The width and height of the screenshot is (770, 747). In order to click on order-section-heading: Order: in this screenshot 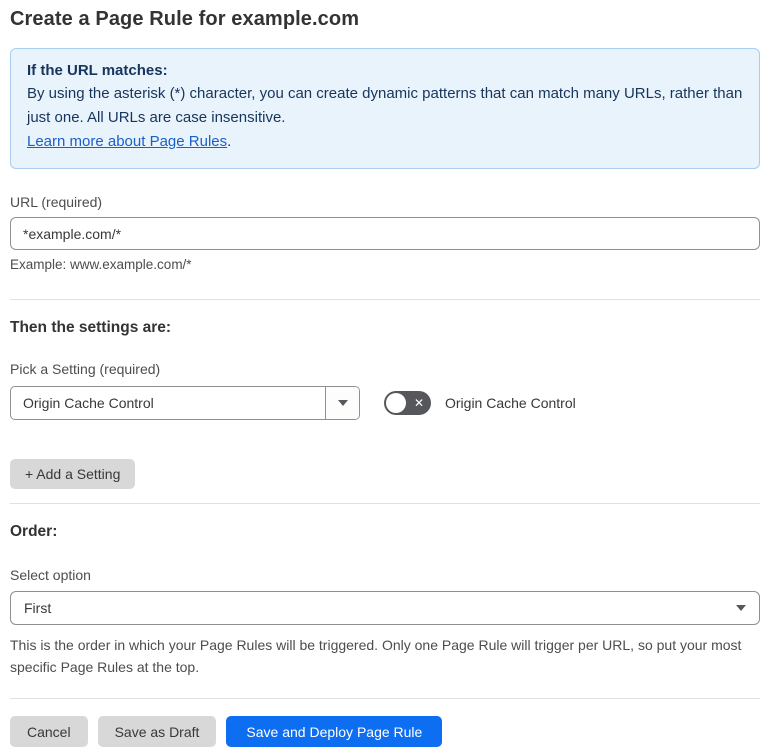, I will do `click(34, 531)`.